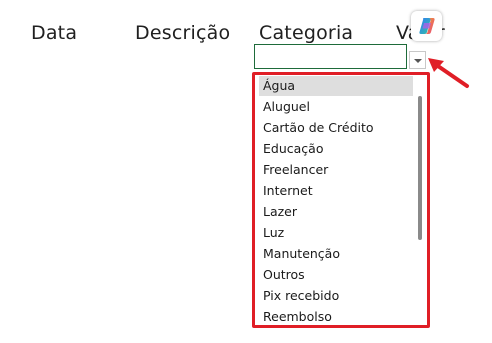  What do you see at coordinates (336, 296) in the screenshot?
I see `dropdown-option: Pix recebido` at bounding box center [336, 296].